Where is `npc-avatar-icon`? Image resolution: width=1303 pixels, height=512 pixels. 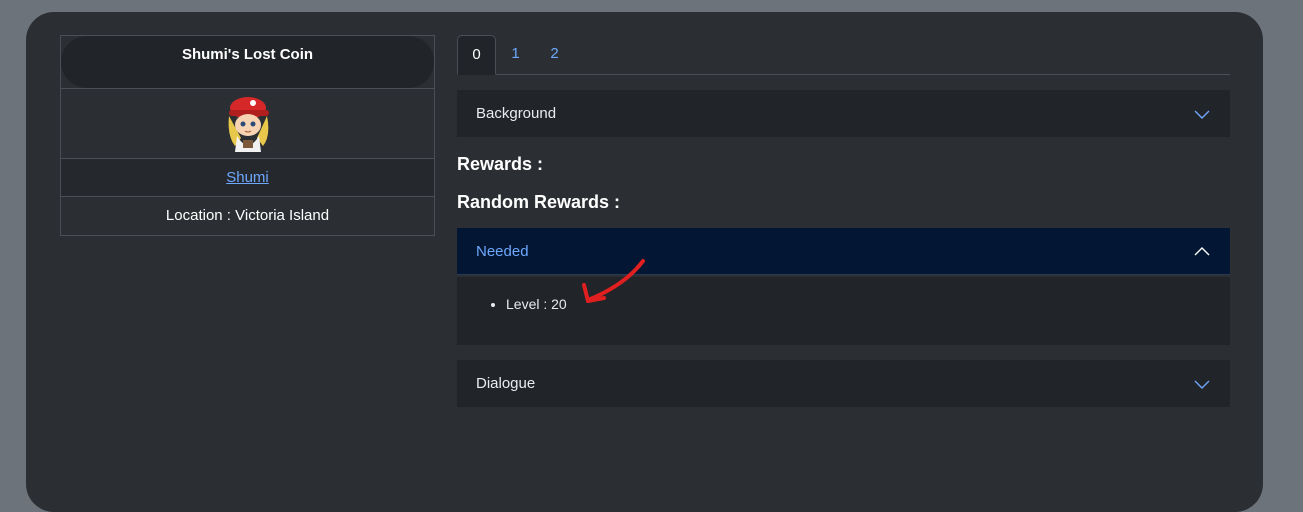 npc-avatar-icon is located at coordinates (248, 124).